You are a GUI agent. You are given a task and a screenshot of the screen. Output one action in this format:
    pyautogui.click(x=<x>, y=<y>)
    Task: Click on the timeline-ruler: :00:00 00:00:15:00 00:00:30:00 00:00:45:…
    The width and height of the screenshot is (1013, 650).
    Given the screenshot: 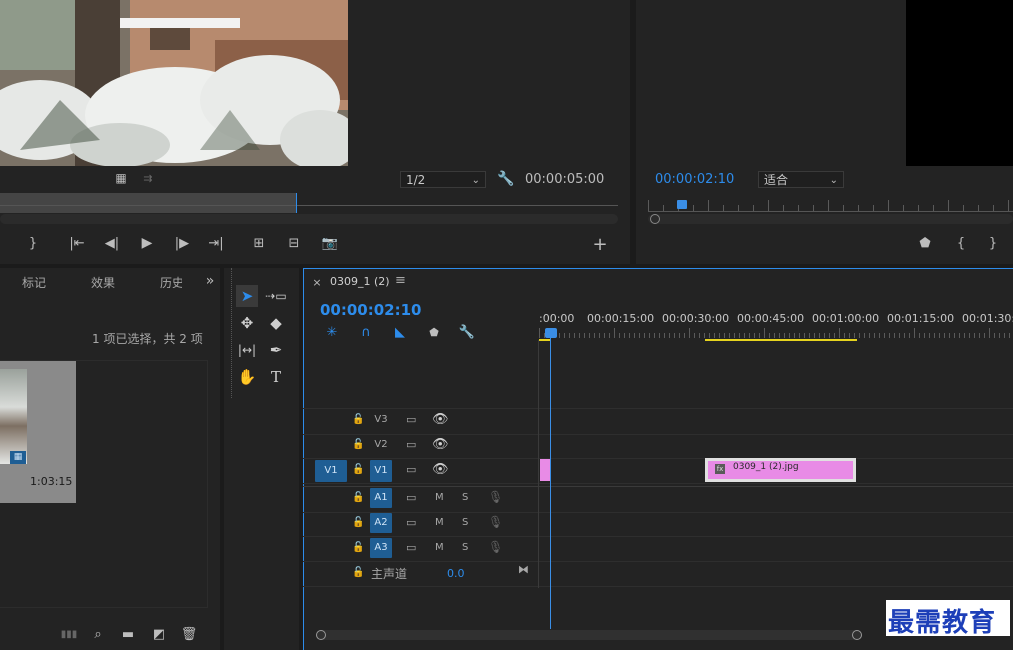 What is the action you would take?
    pyautogui.click(x=776, y=326)
    